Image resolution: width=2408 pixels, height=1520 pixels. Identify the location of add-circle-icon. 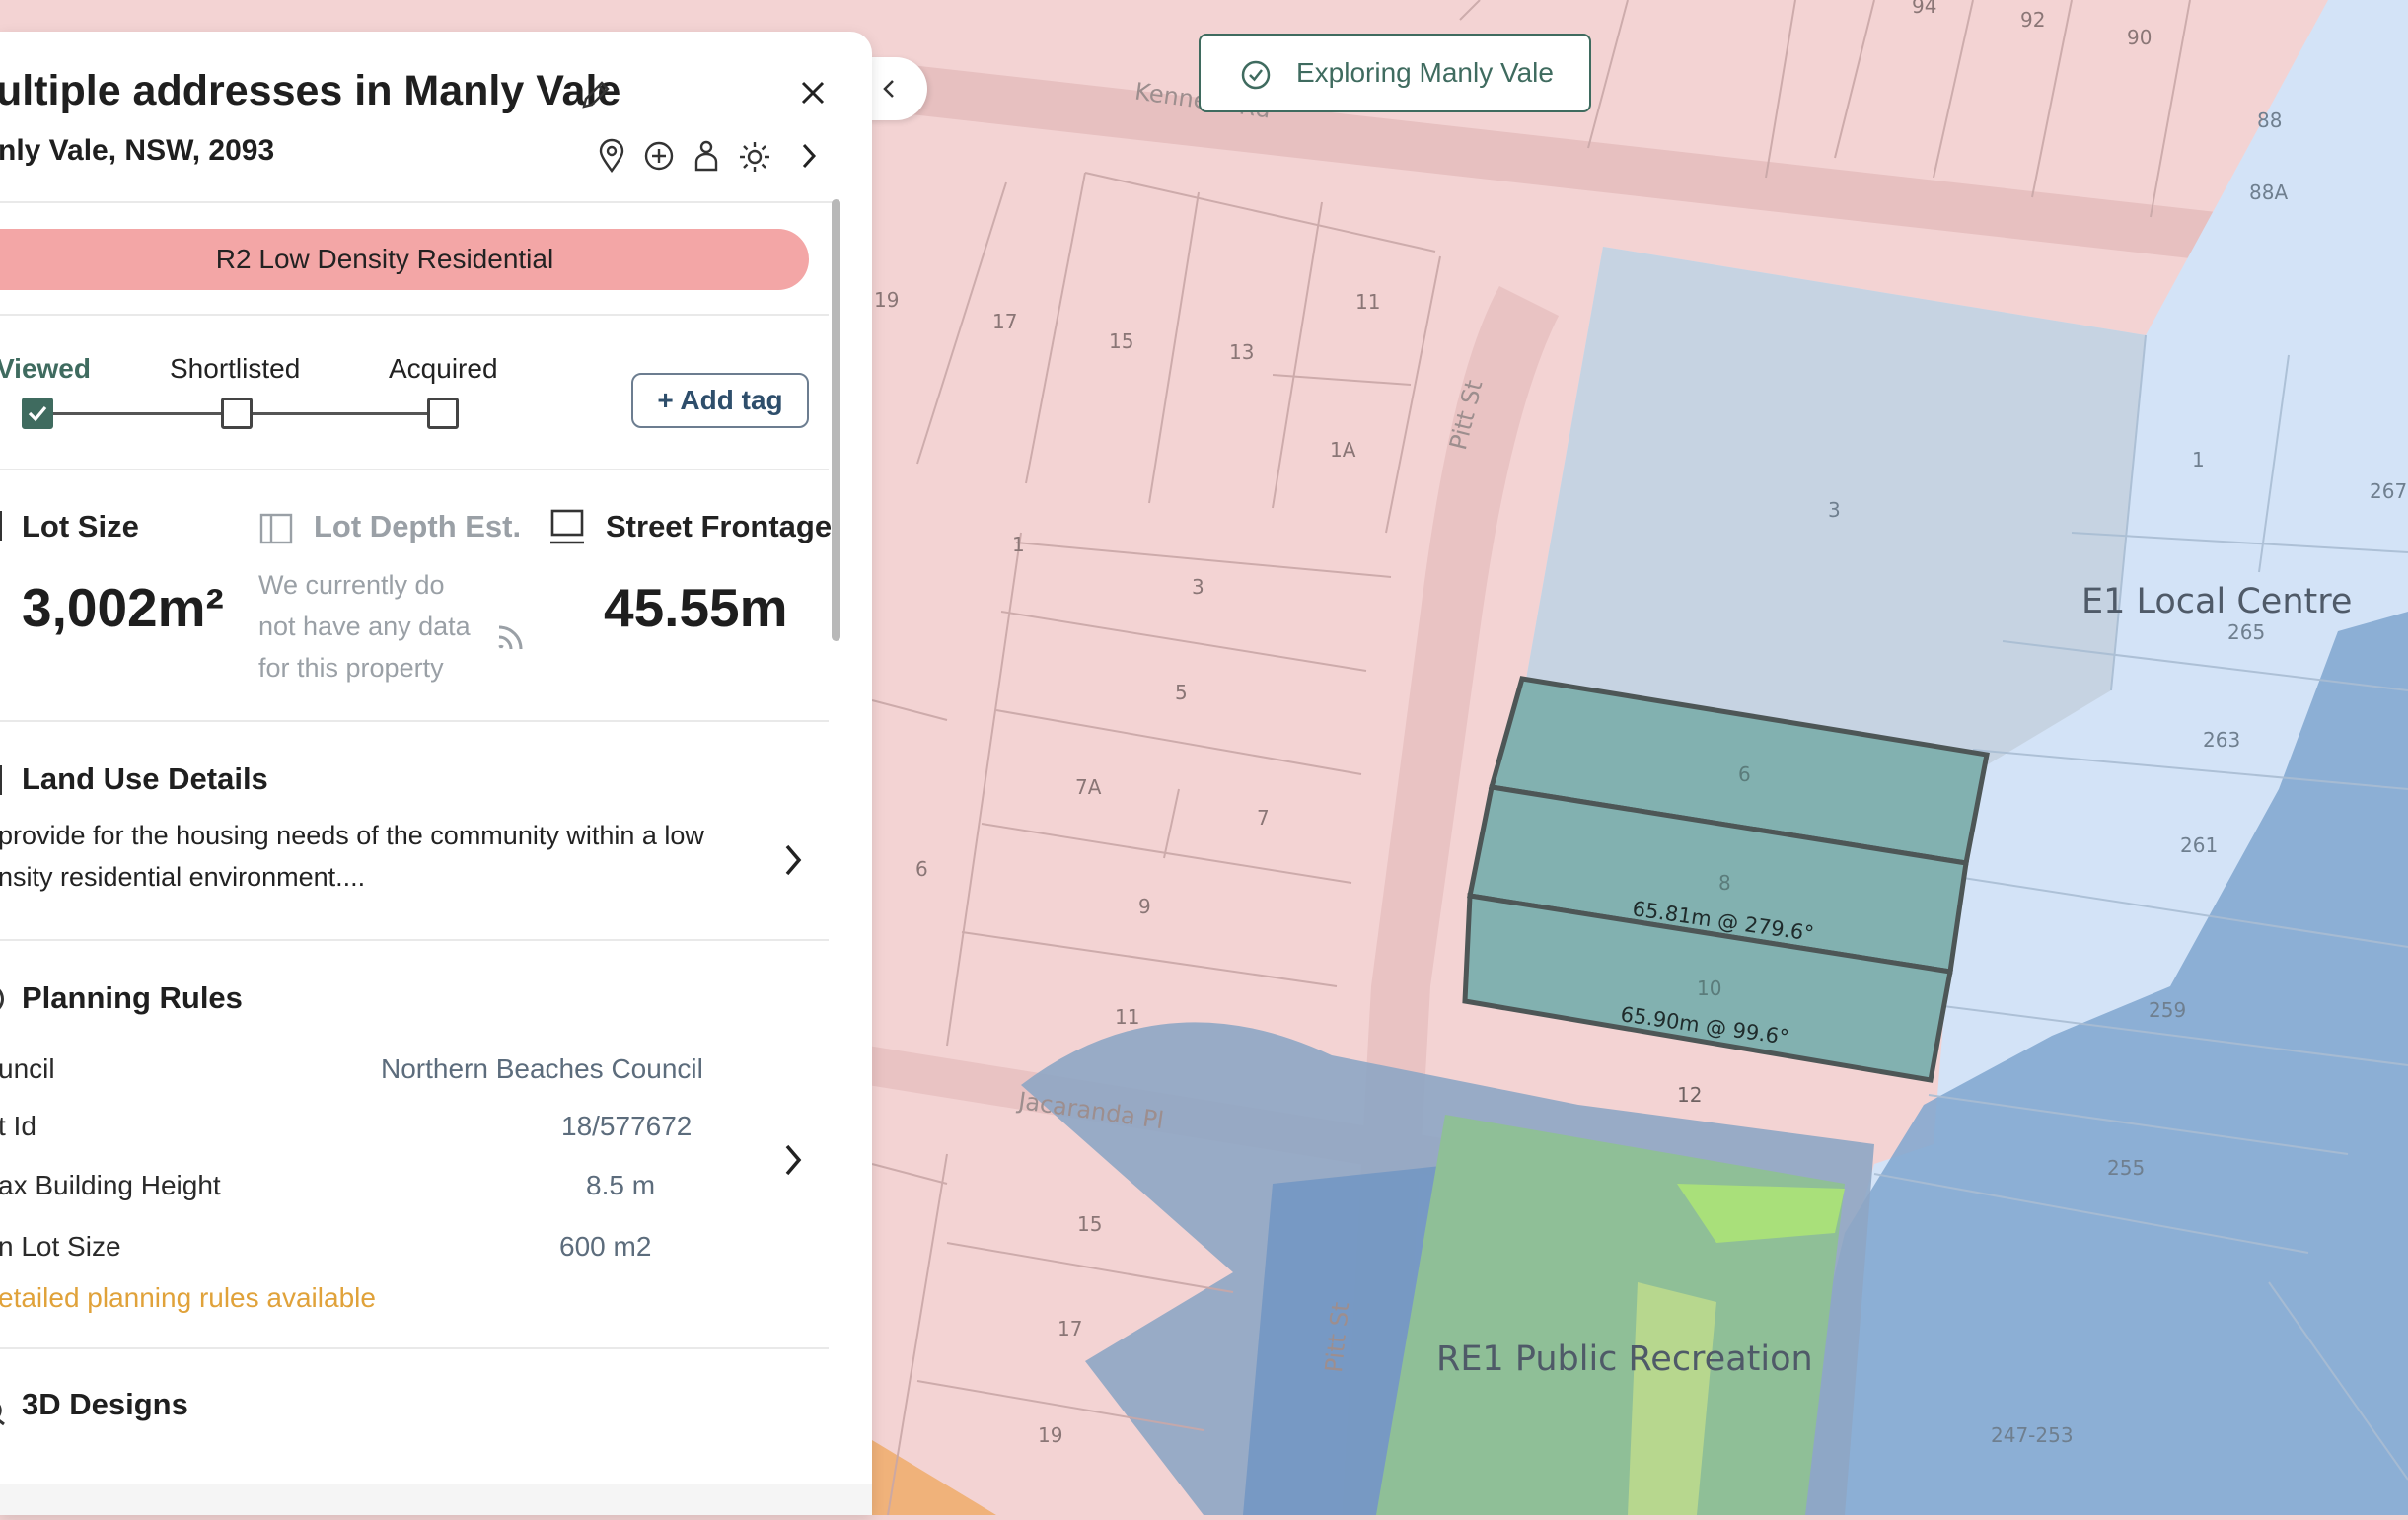
(659, 156).